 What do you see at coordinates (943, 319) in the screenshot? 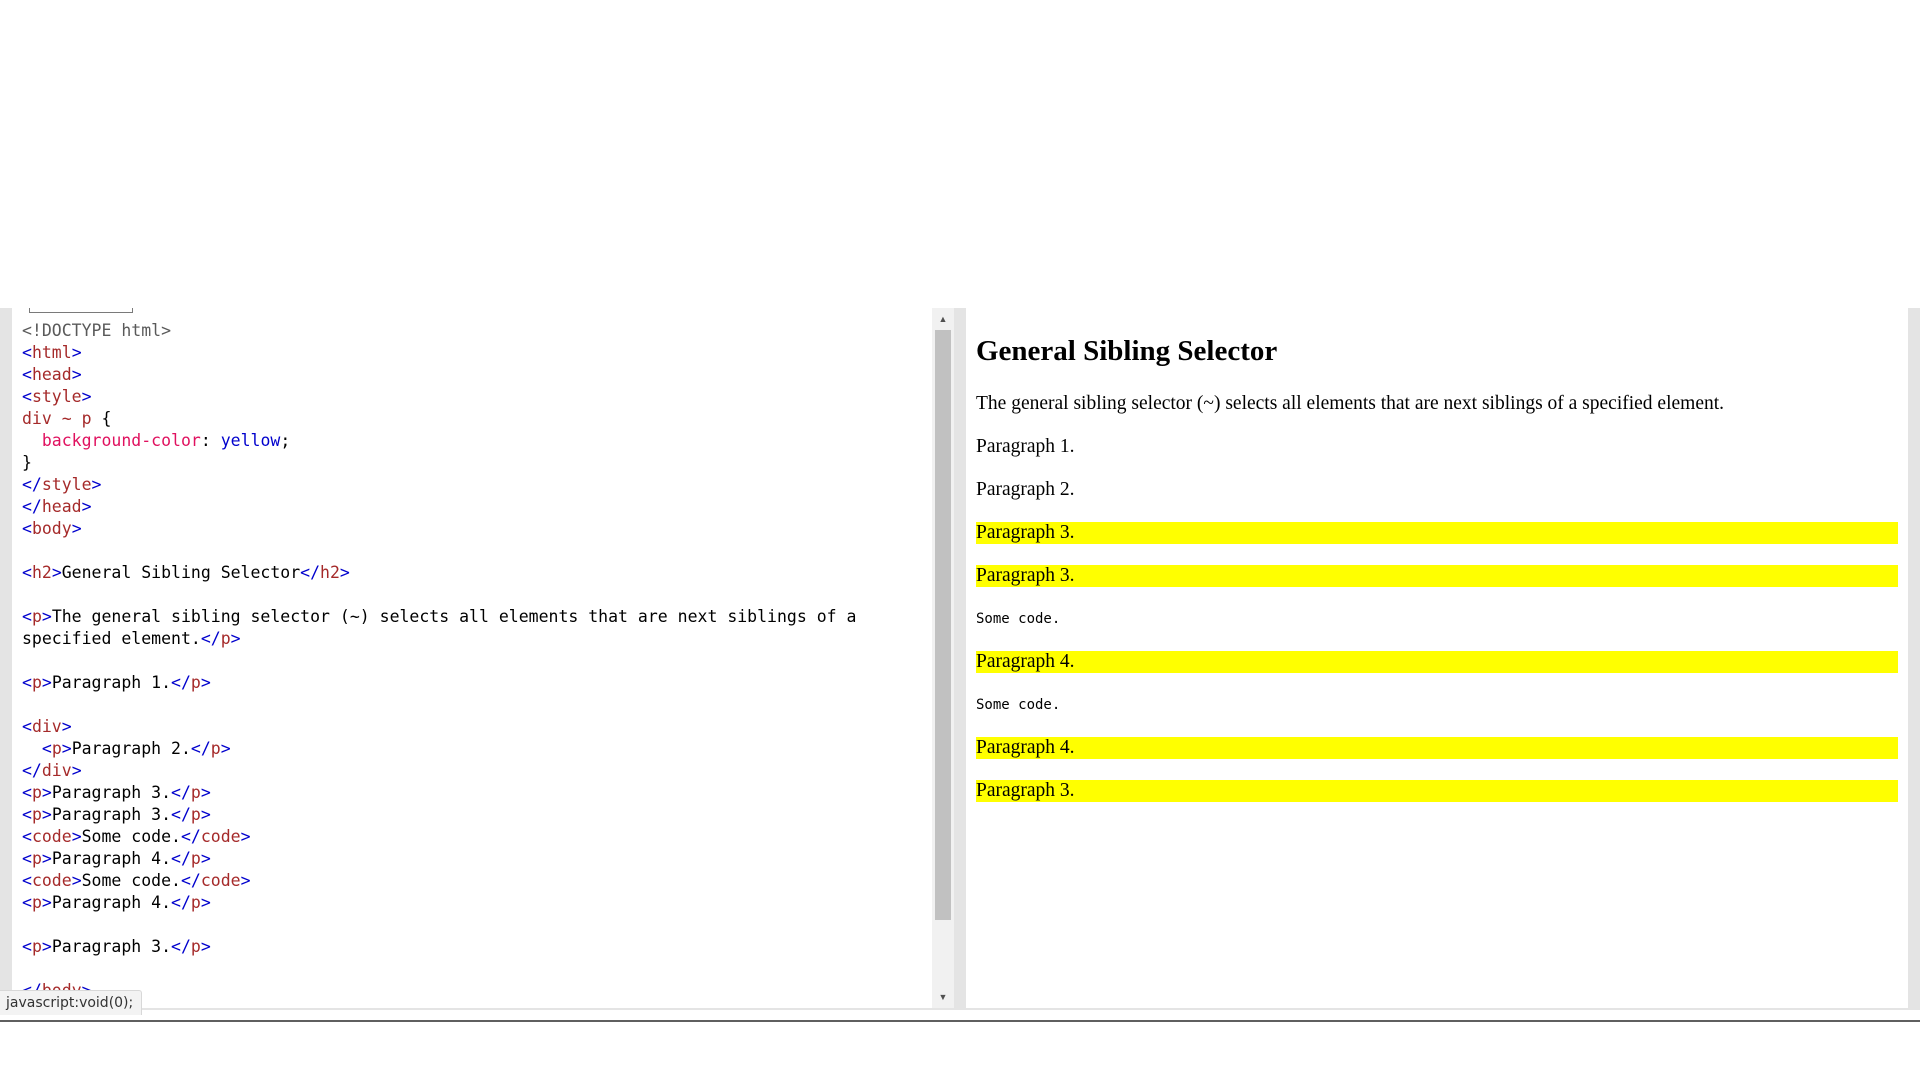
I see `triangle-up-icon: ▲` at bounding box center [943, 319].